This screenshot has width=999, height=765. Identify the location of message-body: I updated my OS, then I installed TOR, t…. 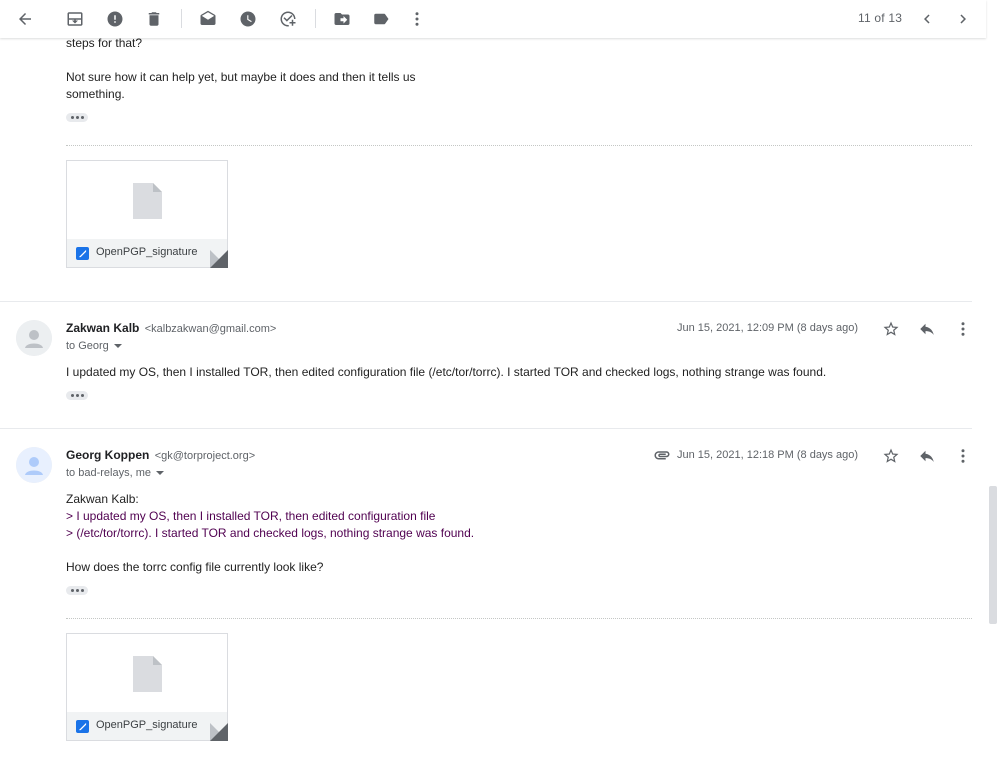
(446, 372).